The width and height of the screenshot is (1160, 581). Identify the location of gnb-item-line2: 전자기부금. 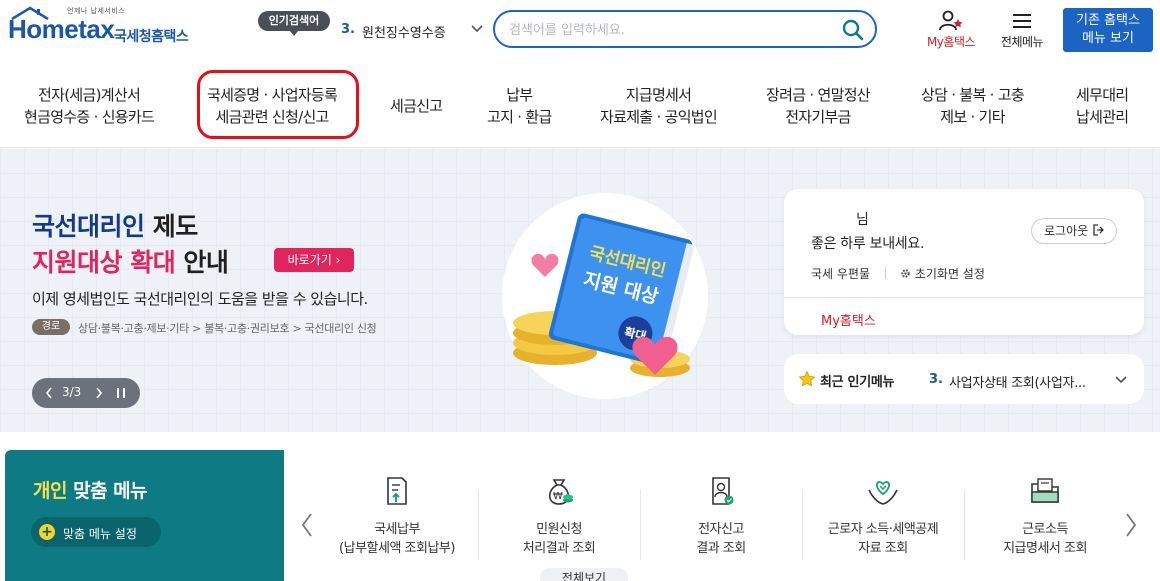
(818, 117).